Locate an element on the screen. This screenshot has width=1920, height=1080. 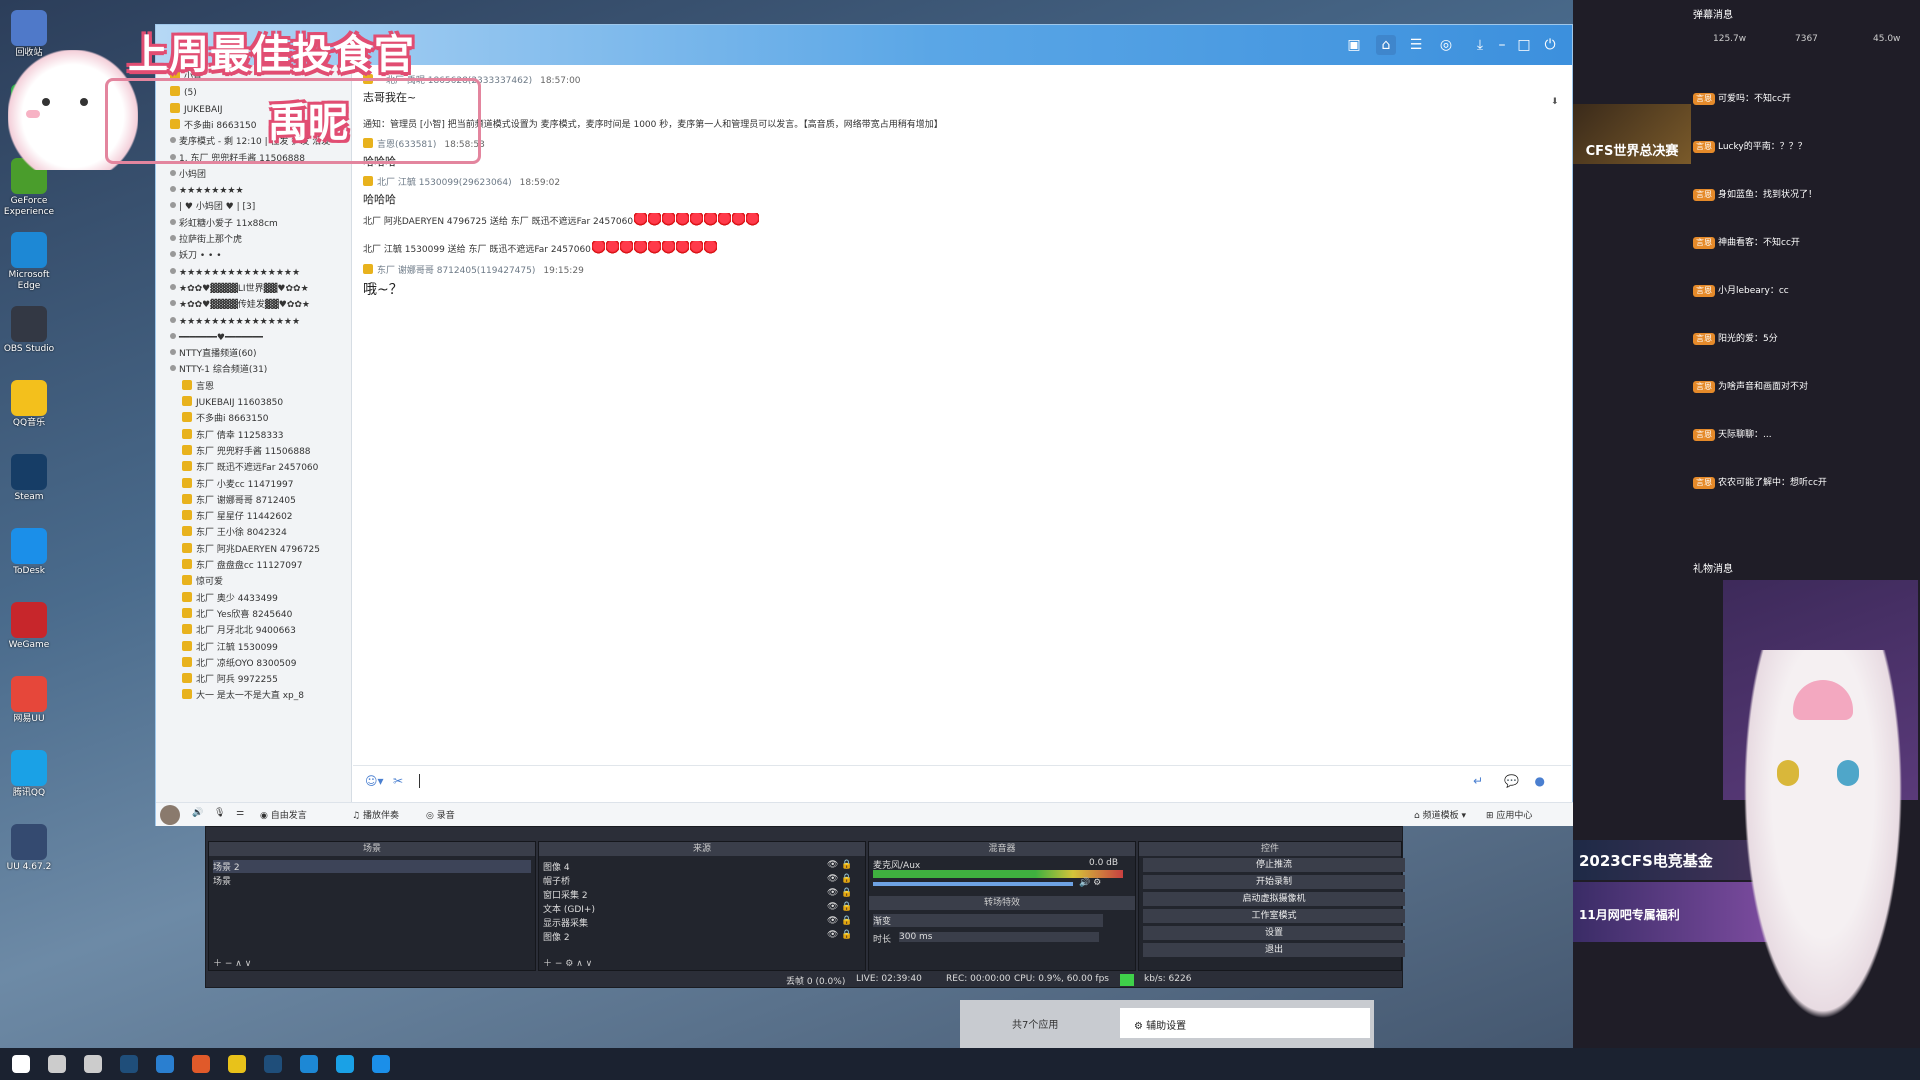
tree-row: ★✿✿♥▓▓▓▓LI世界▓▓♥✿✿★ is located at coordinates (253, 289).